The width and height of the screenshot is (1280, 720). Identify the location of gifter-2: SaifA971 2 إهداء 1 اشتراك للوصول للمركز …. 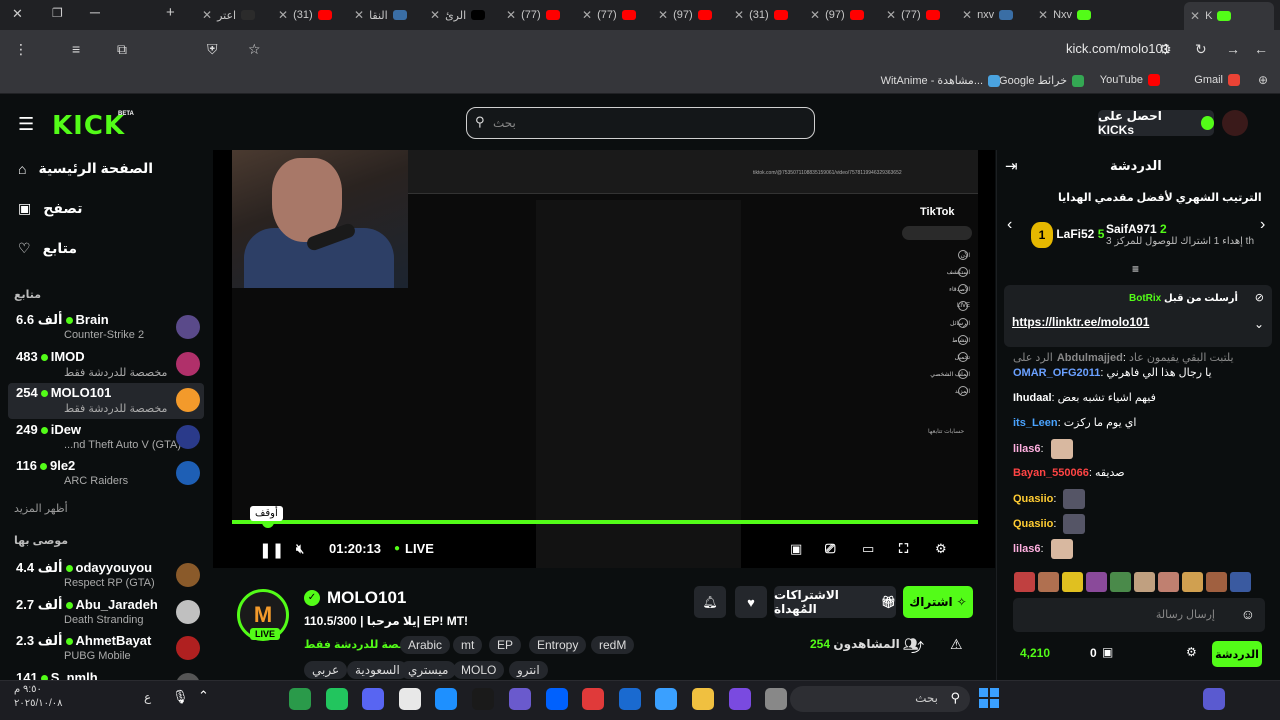
(1180, 234).